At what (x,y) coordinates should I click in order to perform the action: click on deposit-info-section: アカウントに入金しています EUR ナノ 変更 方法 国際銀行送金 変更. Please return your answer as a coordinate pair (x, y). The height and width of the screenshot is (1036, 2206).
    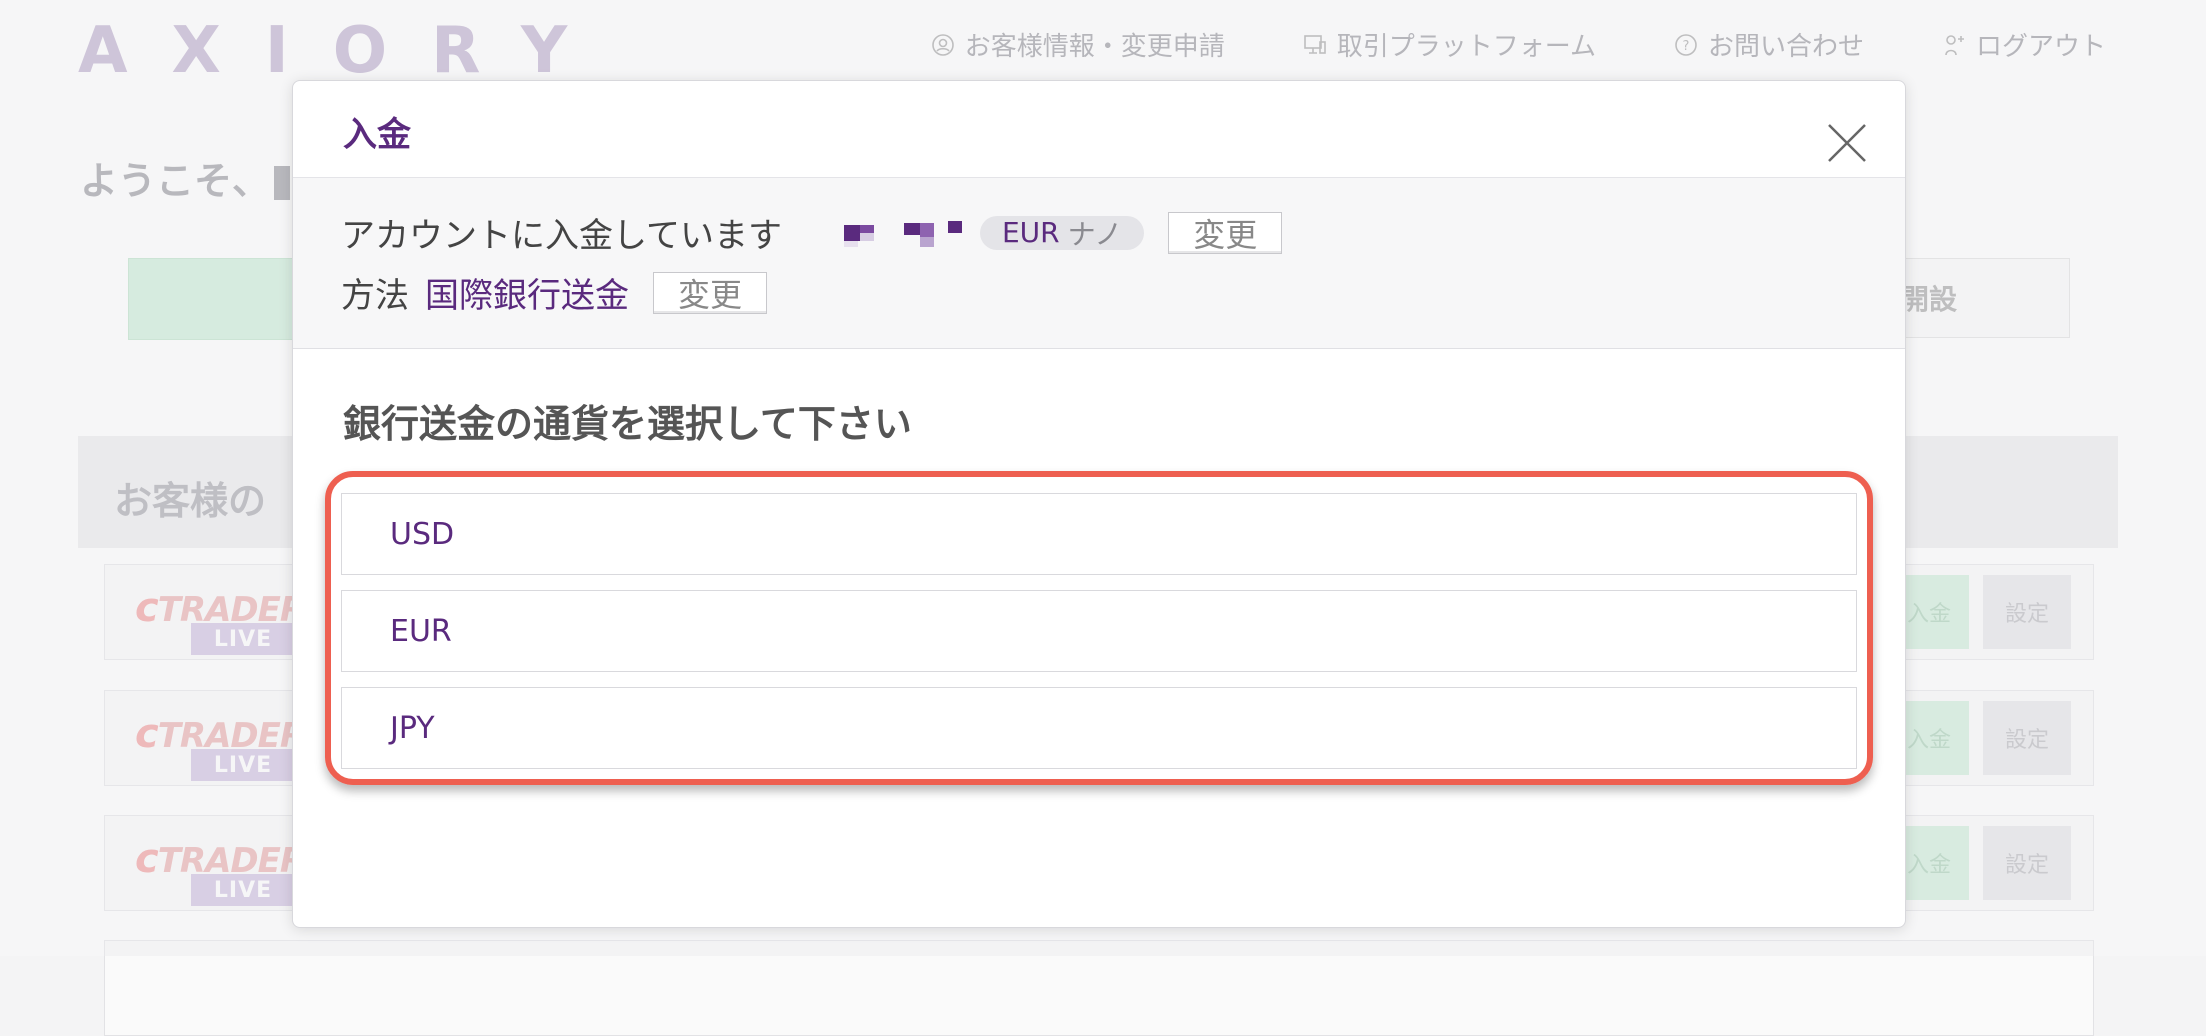
    Looking at the image, I should click on (1099, 263).